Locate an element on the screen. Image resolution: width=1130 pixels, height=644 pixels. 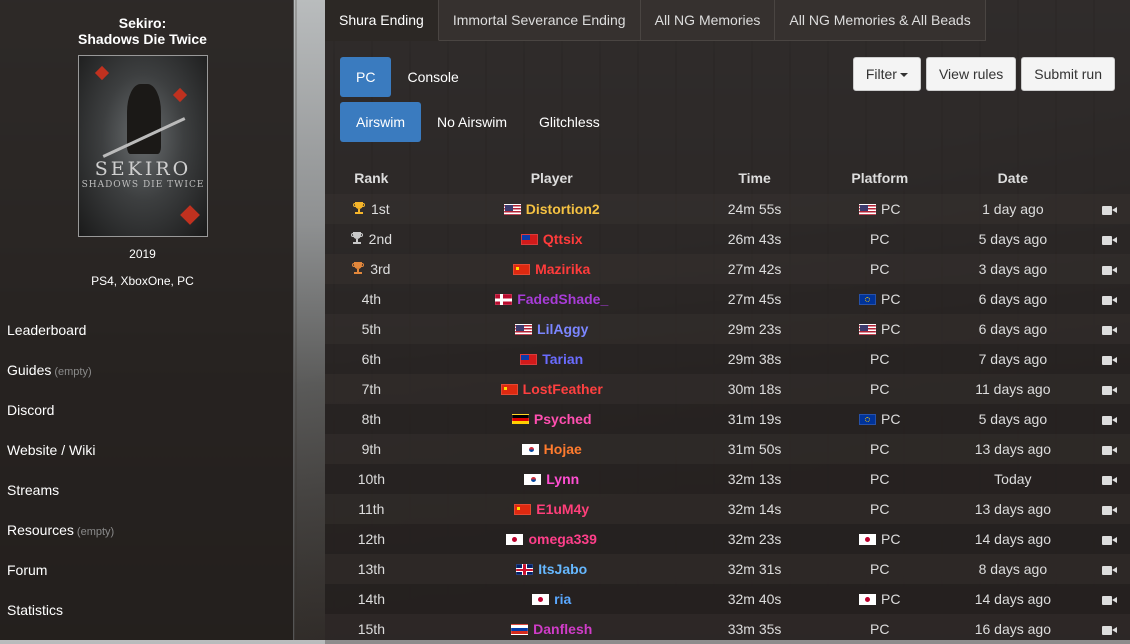
sidebar-item-statistics: Statistics is located at coordinates (60, 620).